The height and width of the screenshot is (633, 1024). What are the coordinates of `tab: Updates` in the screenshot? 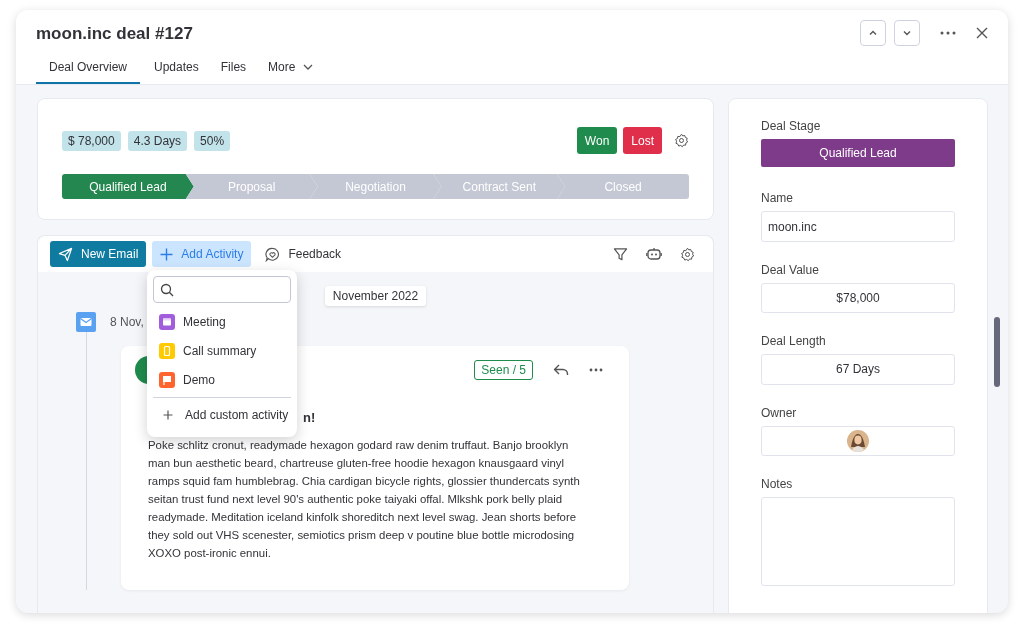 It's located at (176, 70).